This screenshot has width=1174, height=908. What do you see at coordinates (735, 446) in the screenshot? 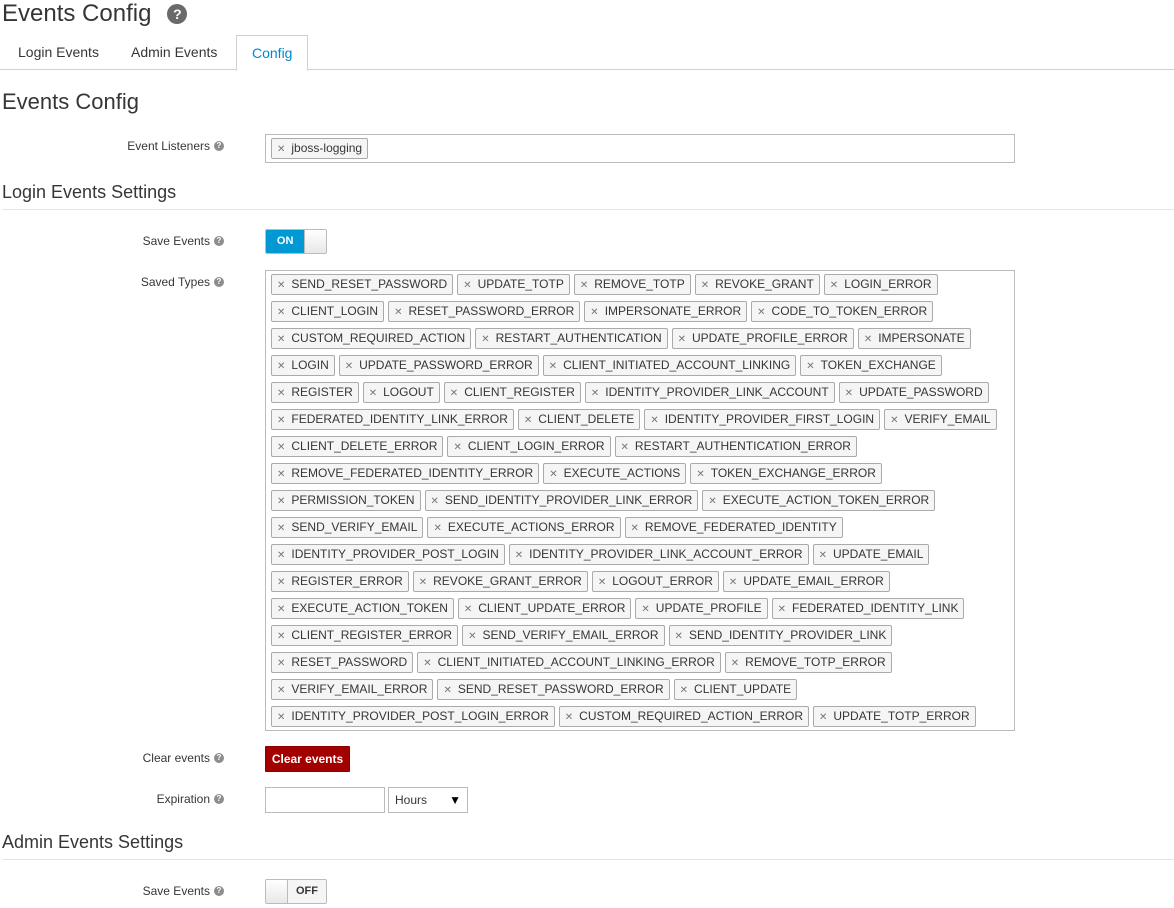
I see `tag-chip: ✕ RESTART_AUTHENTICATION_ERROR` at bounding box center [735, 446].